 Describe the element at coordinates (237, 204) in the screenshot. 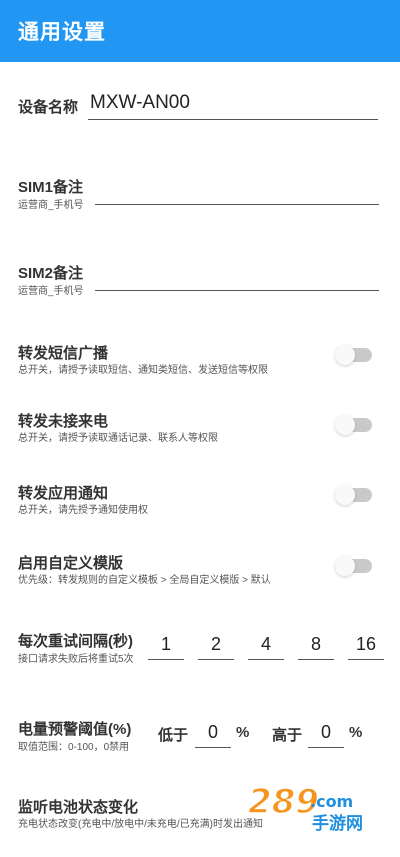

I see `sim1-input` at that location.